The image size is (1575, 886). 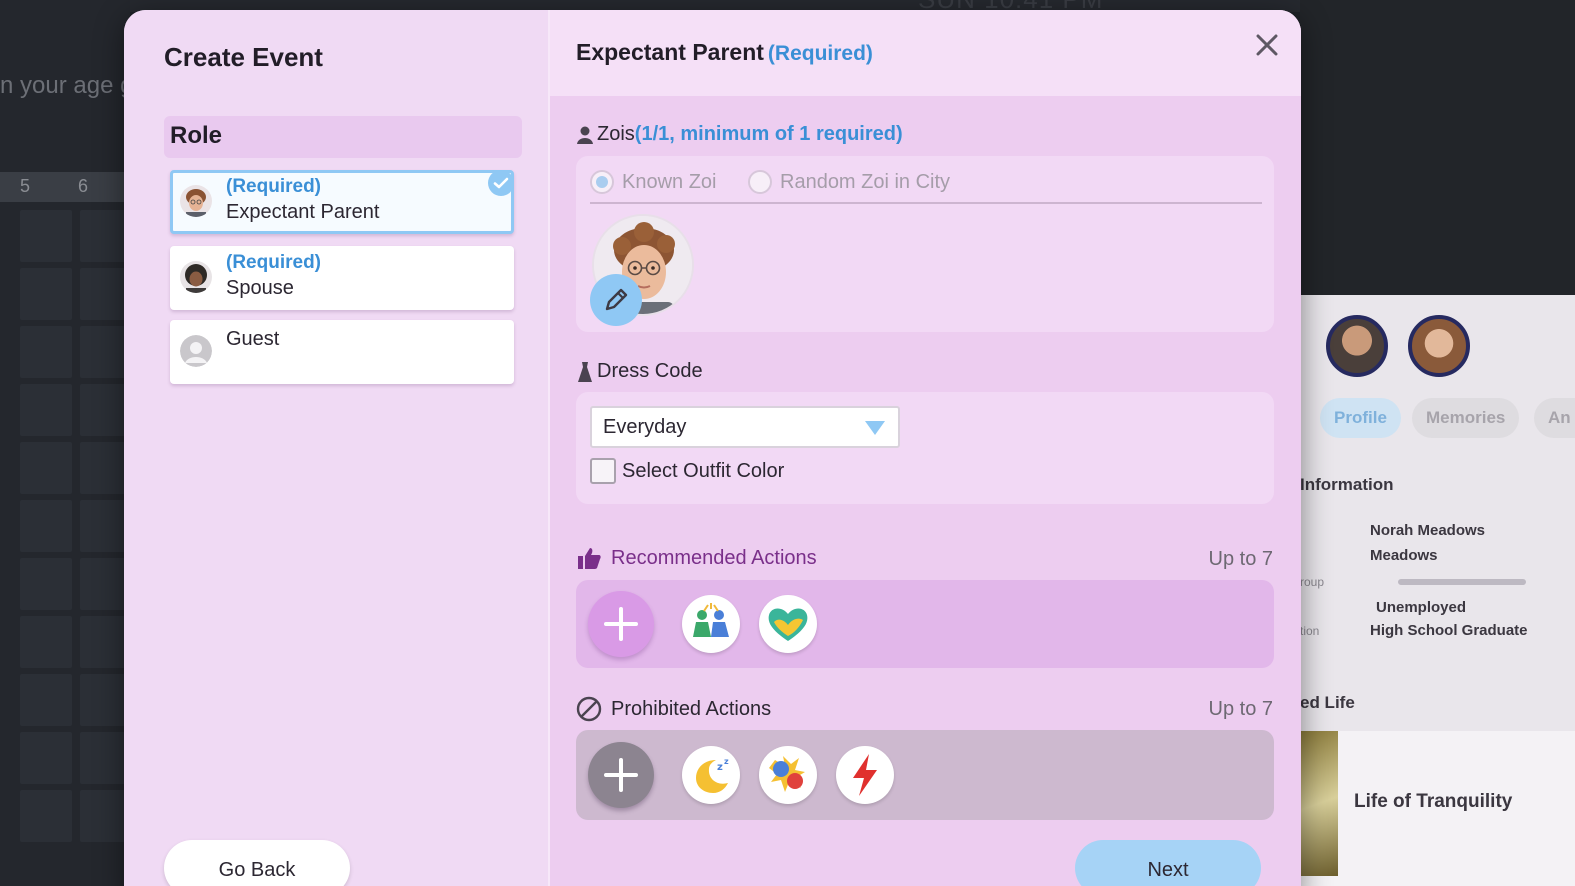 I want to click on prohibited-actions-panel: zz, so click(x=925, y=775).